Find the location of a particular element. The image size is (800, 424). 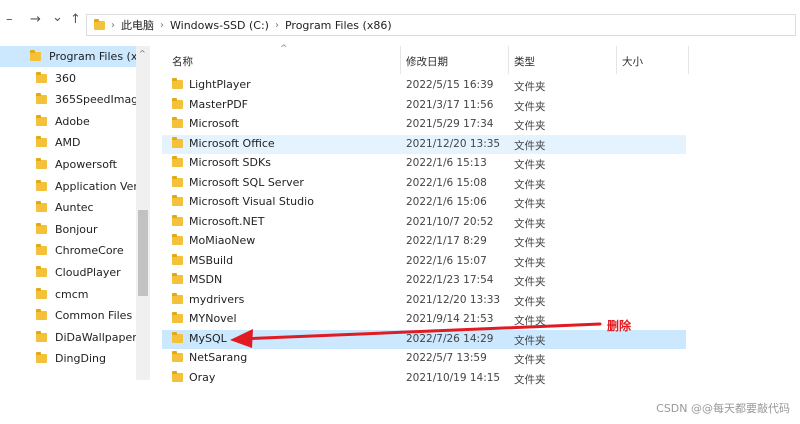

column-header: 名称 ^ 修改日期 类型 大小 is located at coordinates (427, 59).